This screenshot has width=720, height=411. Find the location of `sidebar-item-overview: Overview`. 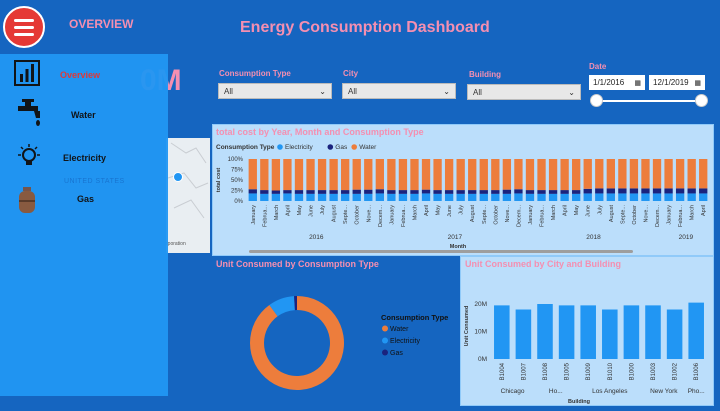

sidebar-item-overview: Overview is located at coordinates (84, 75).